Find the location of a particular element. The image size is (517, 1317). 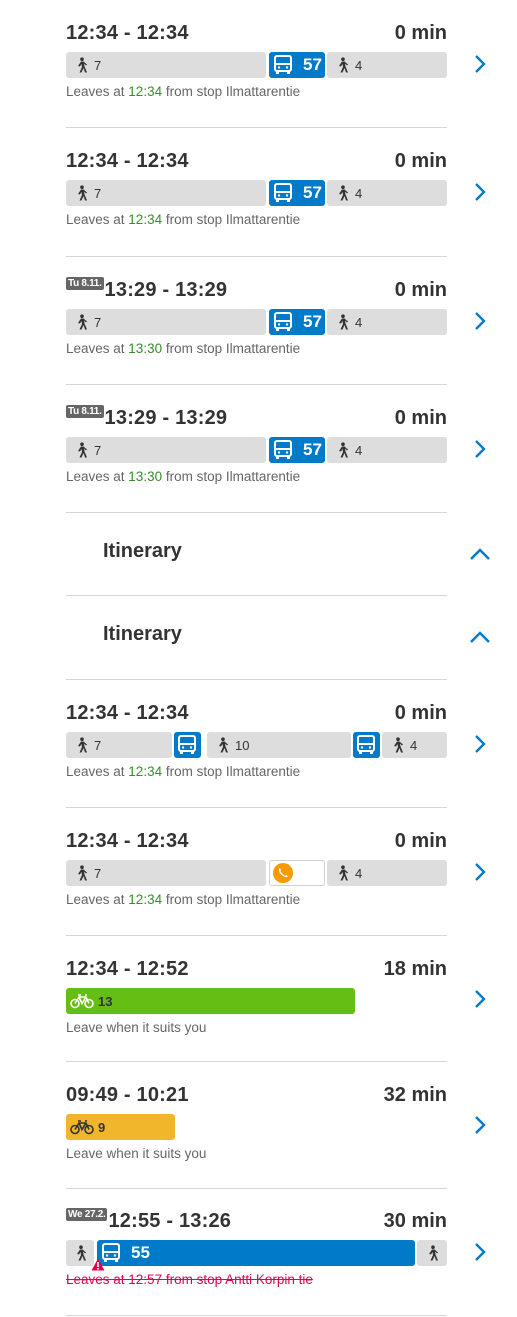

leg-bar: 7 4 is located at coordinates (256, 873).